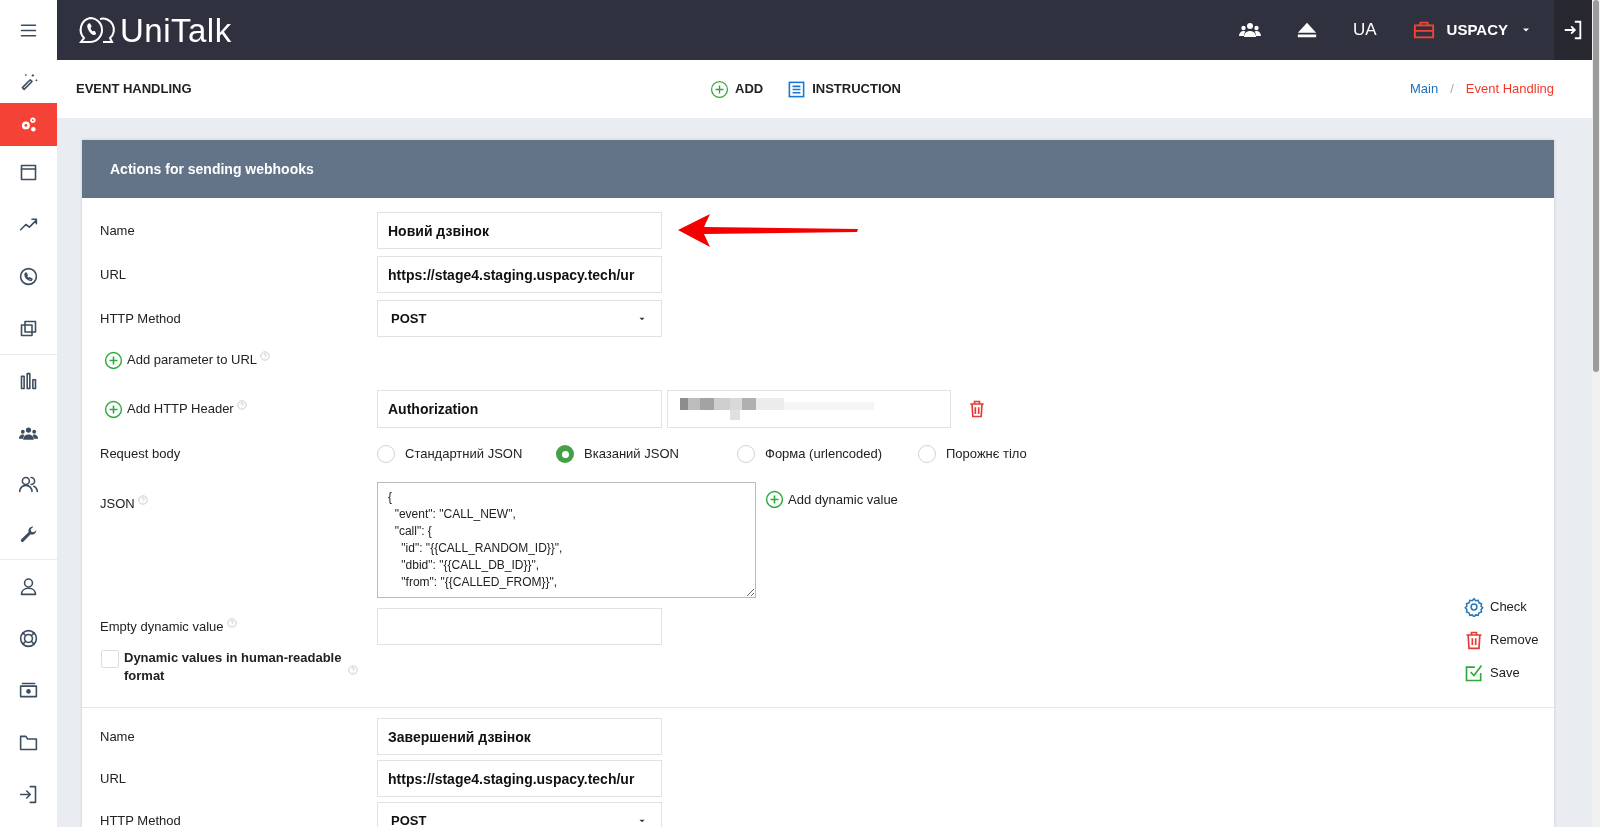 Image resolution: width=1600 pixels, height=827 pixels. Describe the element at coordinates (809, 409) in the screenshot. I see `header-value-field` at that location.